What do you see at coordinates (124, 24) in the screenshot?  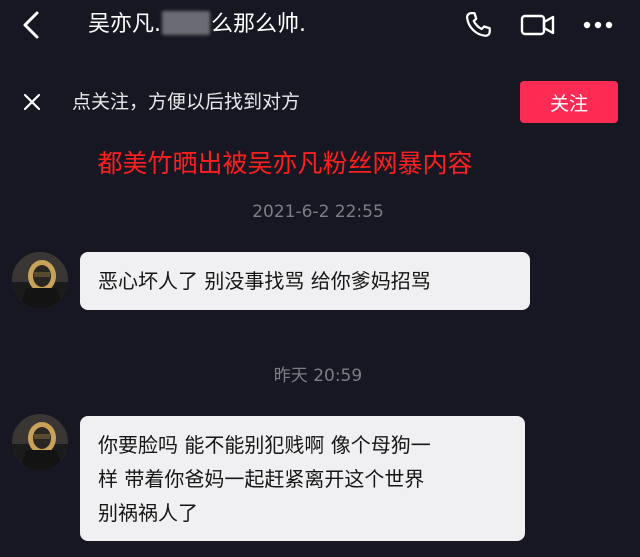 I see `chat-title-prefix: 吴亦凡.` at bounding box center [124, 24].